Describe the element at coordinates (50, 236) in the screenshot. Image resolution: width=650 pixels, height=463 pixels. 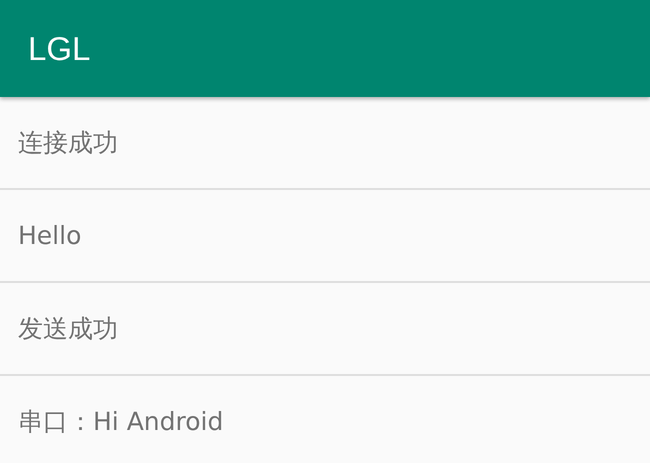
I see `message-text: Hello` at that location.